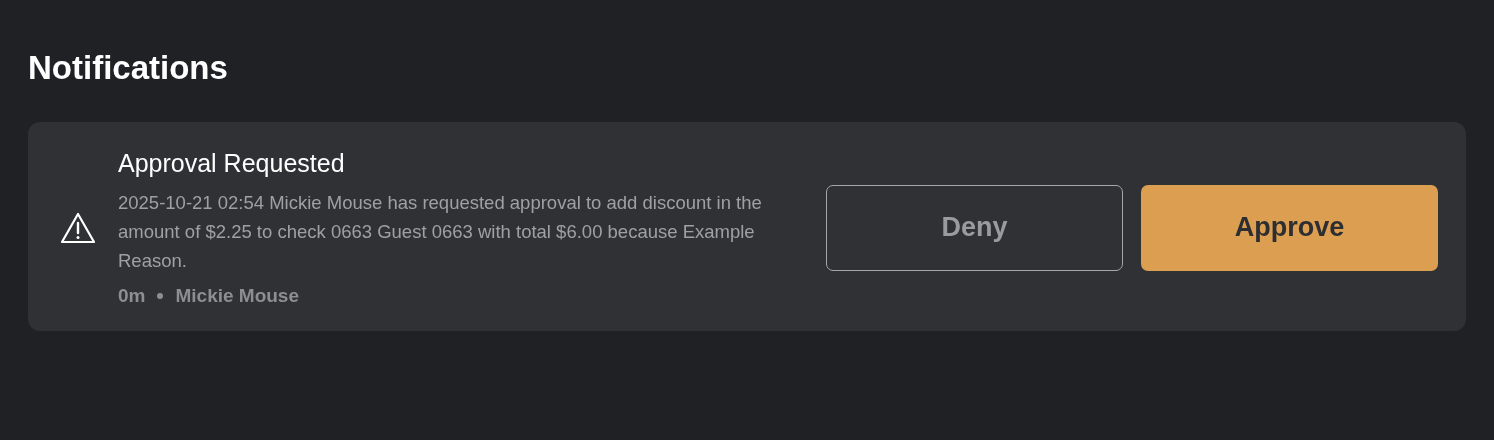 The width and height of the screenshot is (1494, 440). I want to click on notification-title: Approval Requested, so click(232, 163).